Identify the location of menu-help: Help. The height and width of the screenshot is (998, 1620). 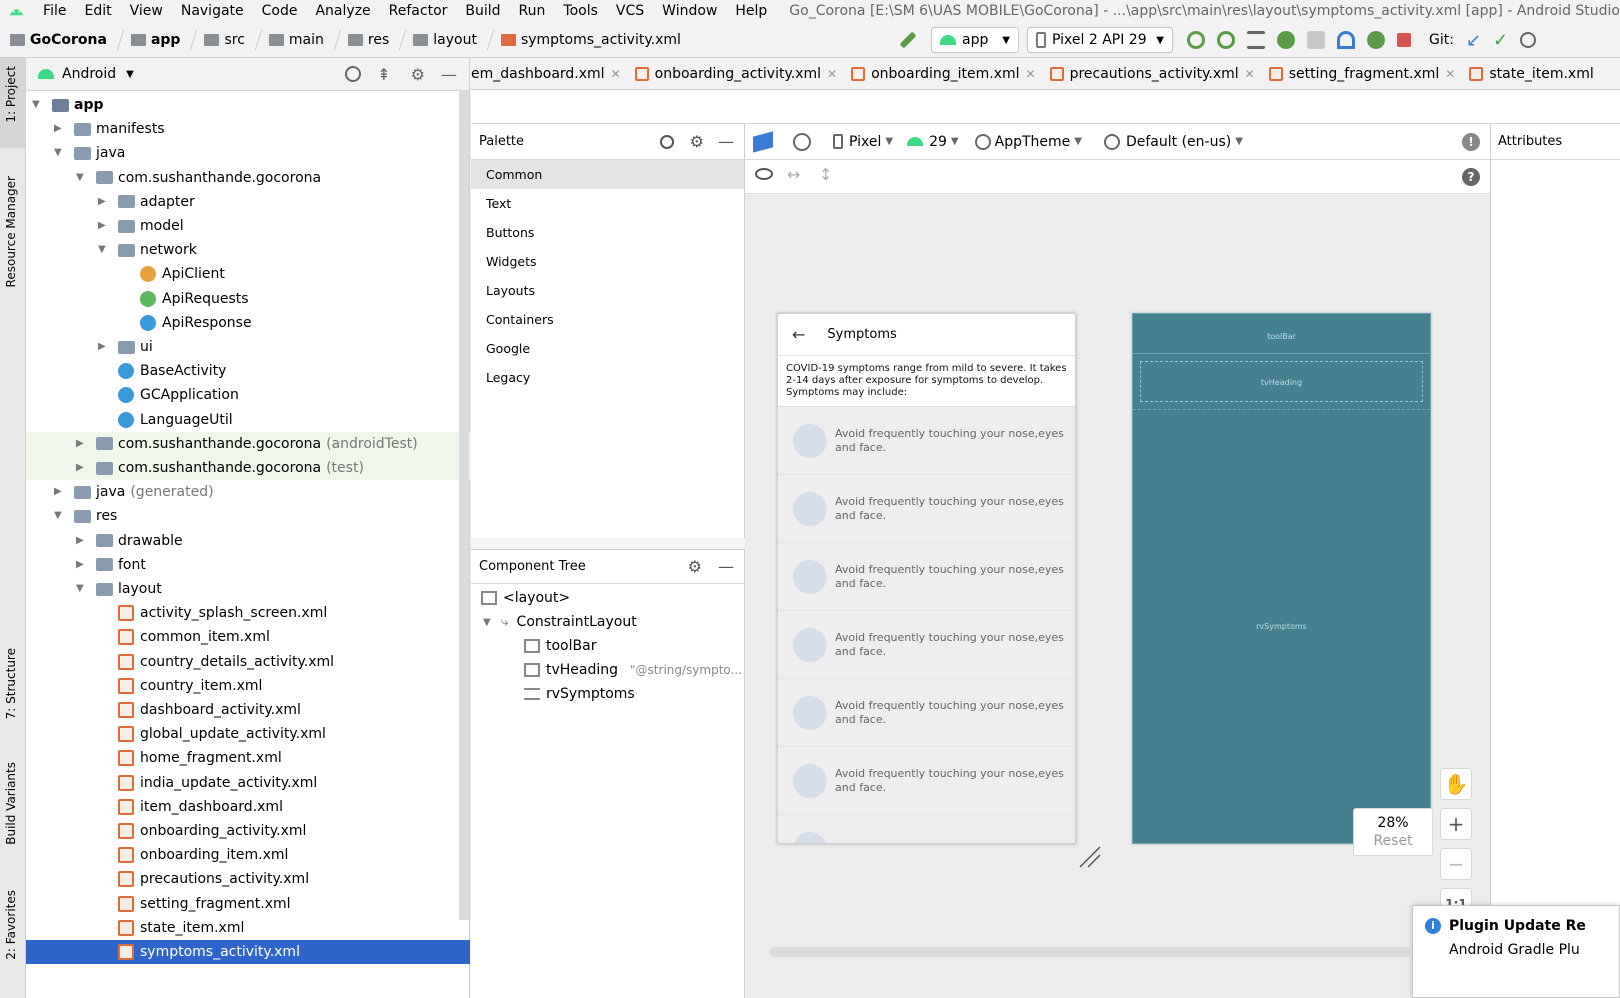
(751, 11).